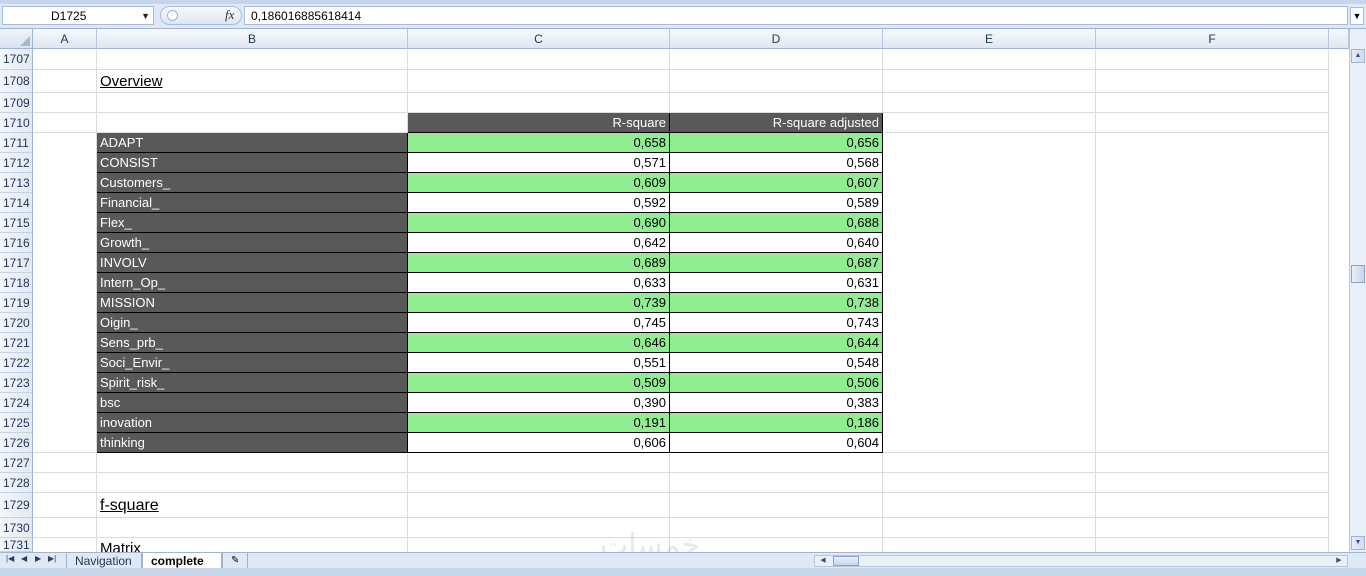 This screenshot has width=1366, height=576. Describe the element at coordinates (16, 263) in the screenshot. I see `row-header: 1717` at that location.